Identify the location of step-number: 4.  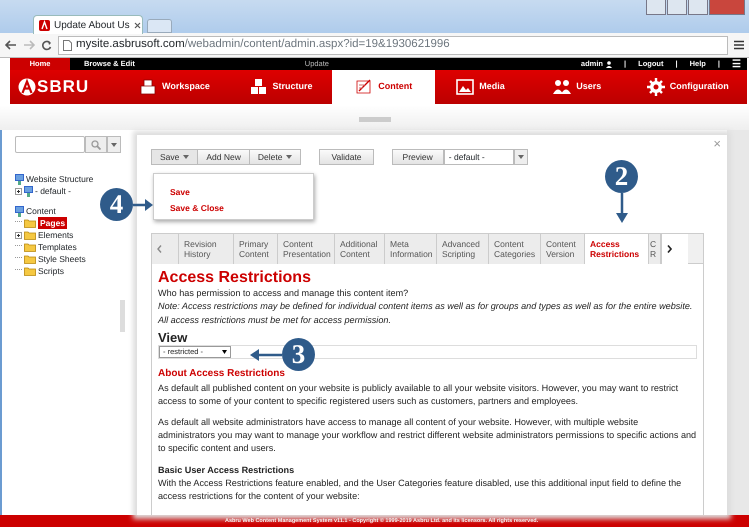
(116, 204).